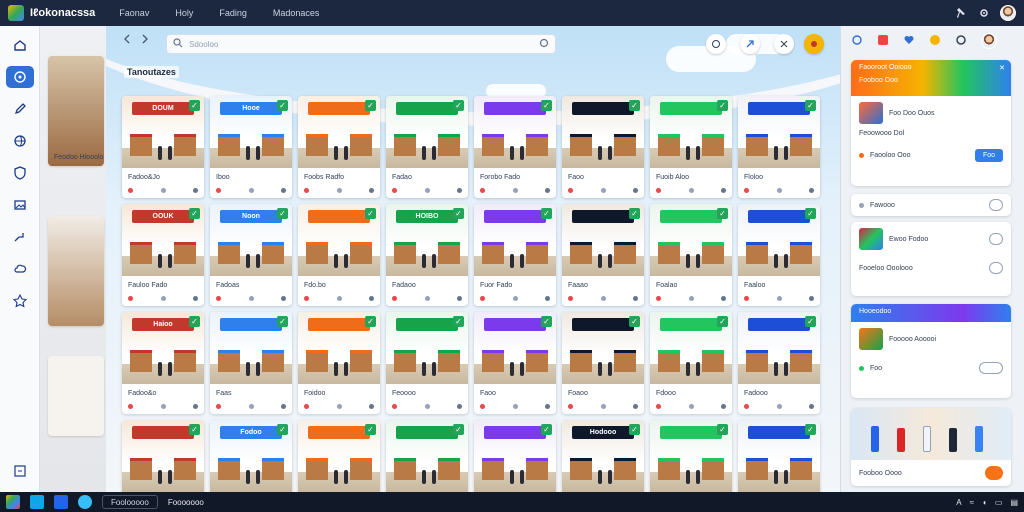 The height and width of the screenshot is (512, 1024). What do you see at coordinates (134, 13) in the screenshot?
I see `menu-item-0: Faonav` at bounding box center [134, 13].